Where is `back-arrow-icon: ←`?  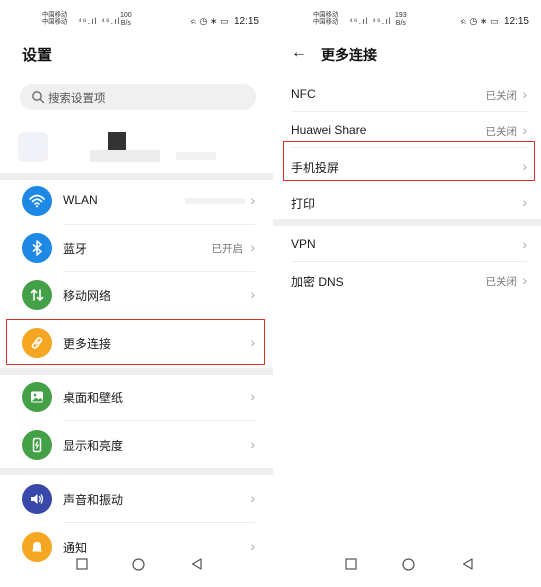 back-arrow-icon: ← is located at coordinates (299, 53).